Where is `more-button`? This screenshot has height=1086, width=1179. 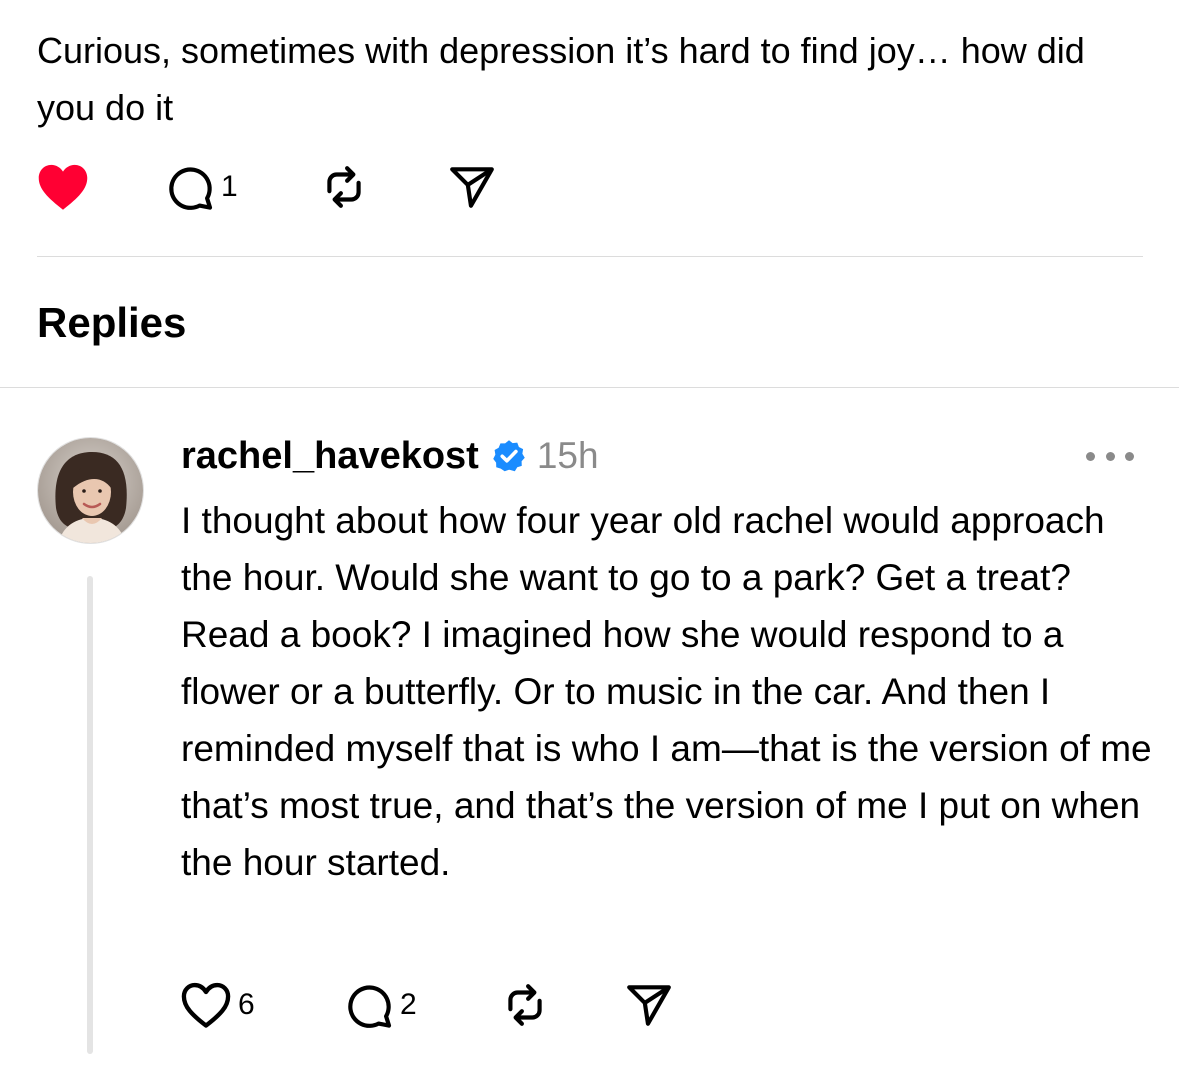
more-button is located at coordinates (1110, 456).